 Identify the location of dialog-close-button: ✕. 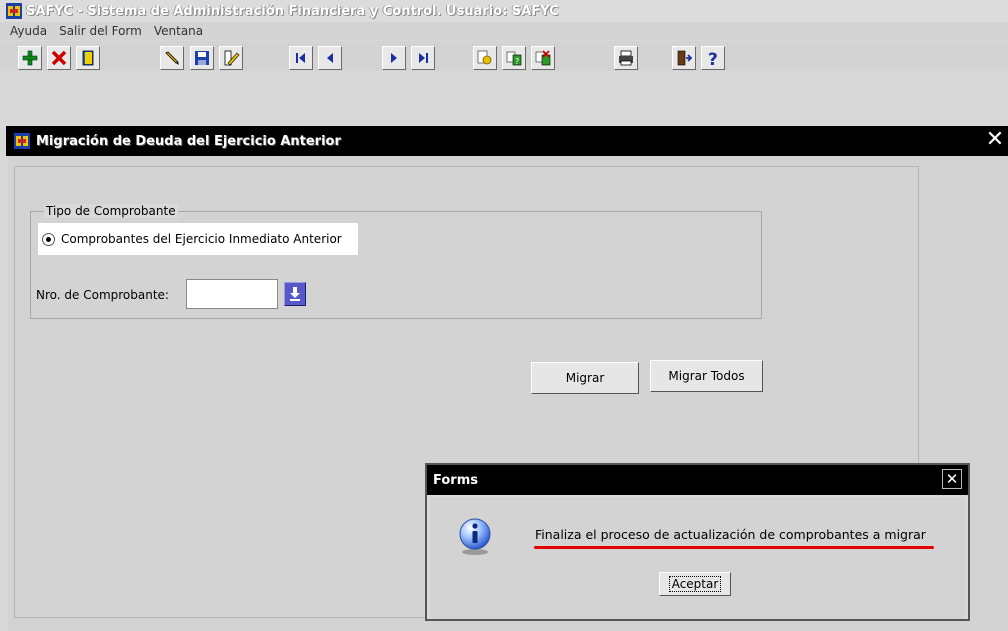
(952, 479).